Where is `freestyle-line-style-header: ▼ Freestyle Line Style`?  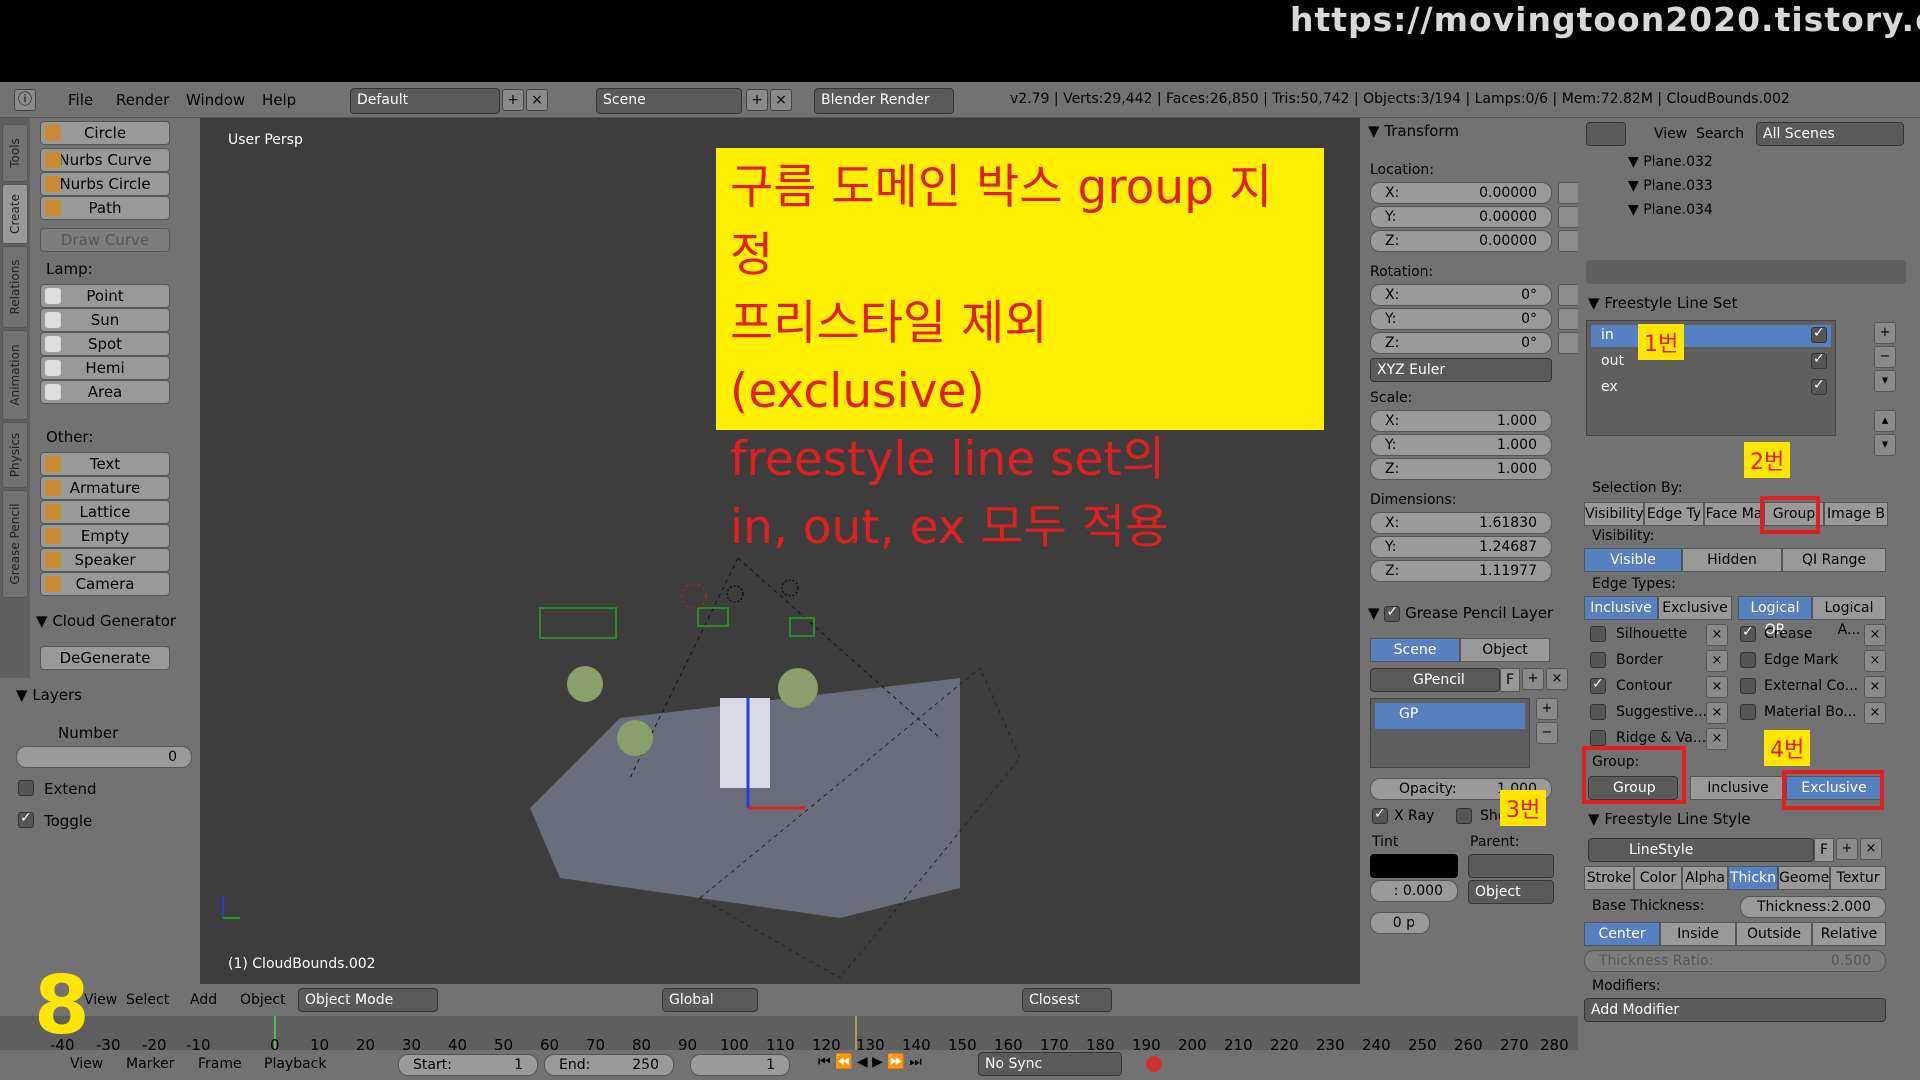
freestyle-line-style-header: ▼ Freestyle Line Style is located at coordinates (1669, 819).